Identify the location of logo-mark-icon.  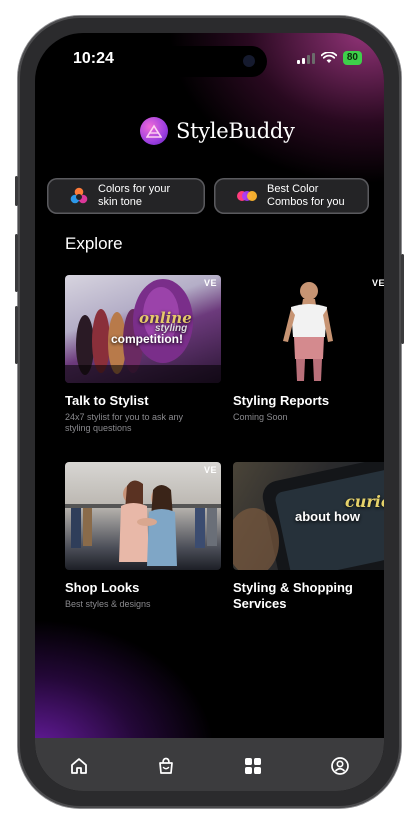
(154, 131).